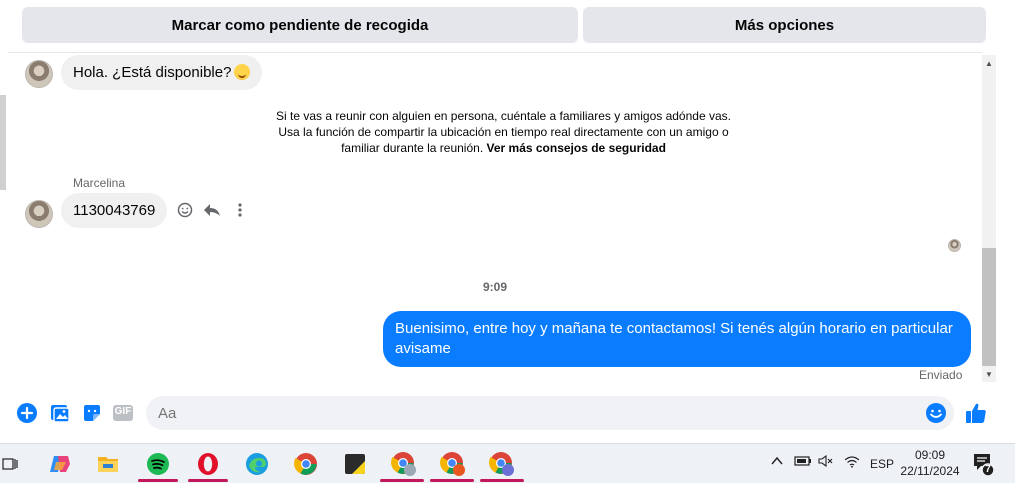 The image size is (1015, 483). Describe the element at coordinates (300, 25) in the screenshot. I see `mark-pending-pickup-button: Marcar como pendiente de recogida` at that location.